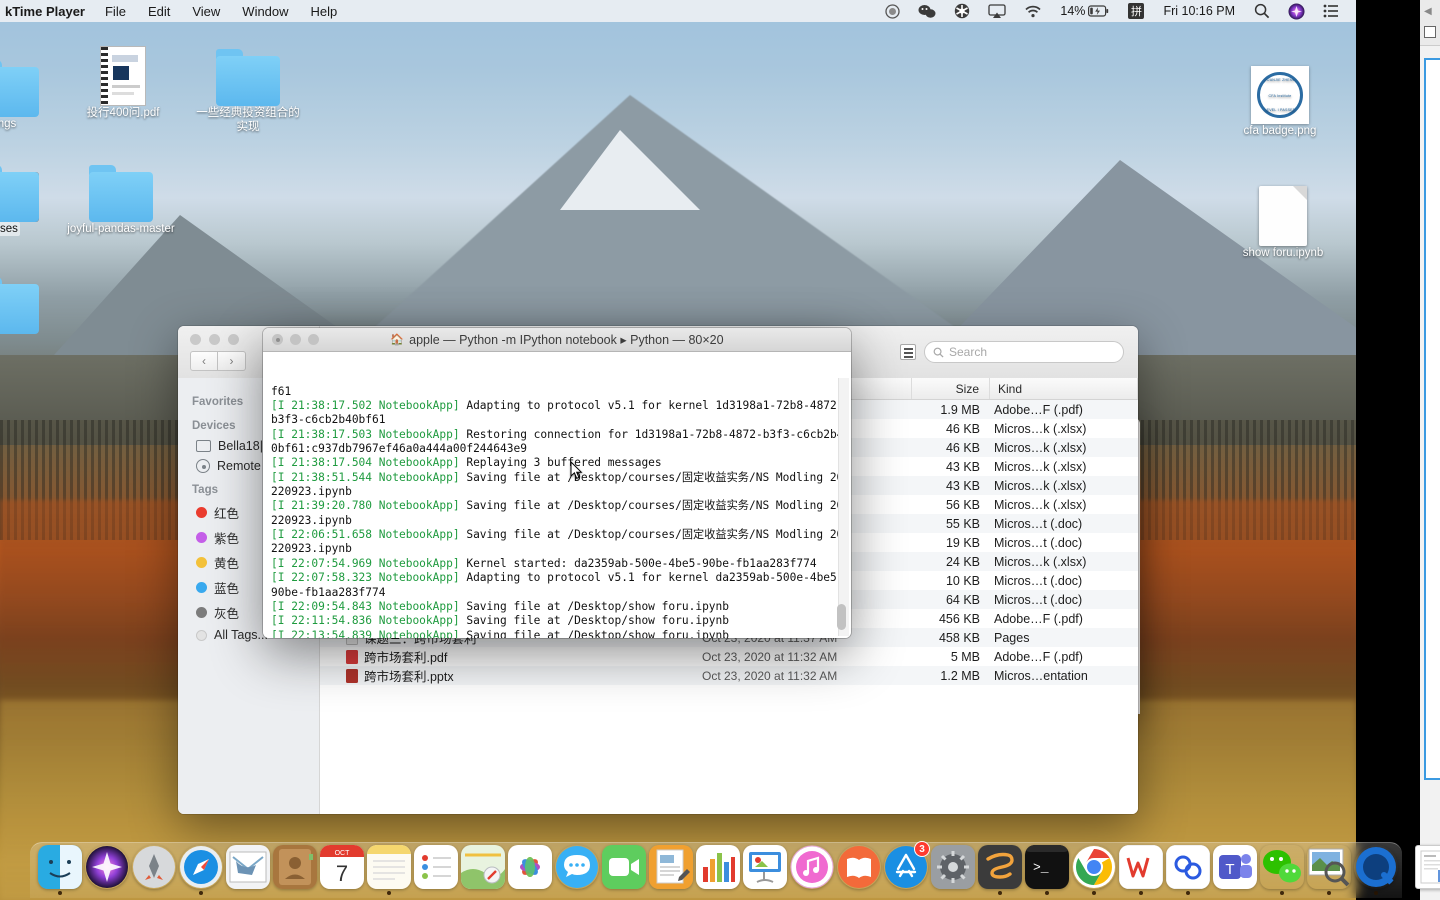 This screenshot has height=900, width=1440. What do you see at coordinates (1024, 352) in the screenshot?
I see `search-input: Search` at bounding box center [1024, 352].